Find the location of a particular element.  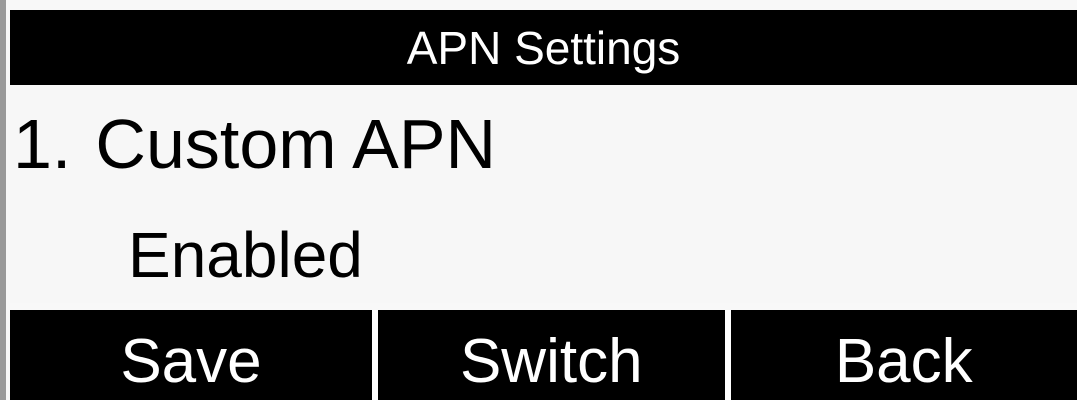

menu-item-number: 1. is located at coordinates (42, 144).